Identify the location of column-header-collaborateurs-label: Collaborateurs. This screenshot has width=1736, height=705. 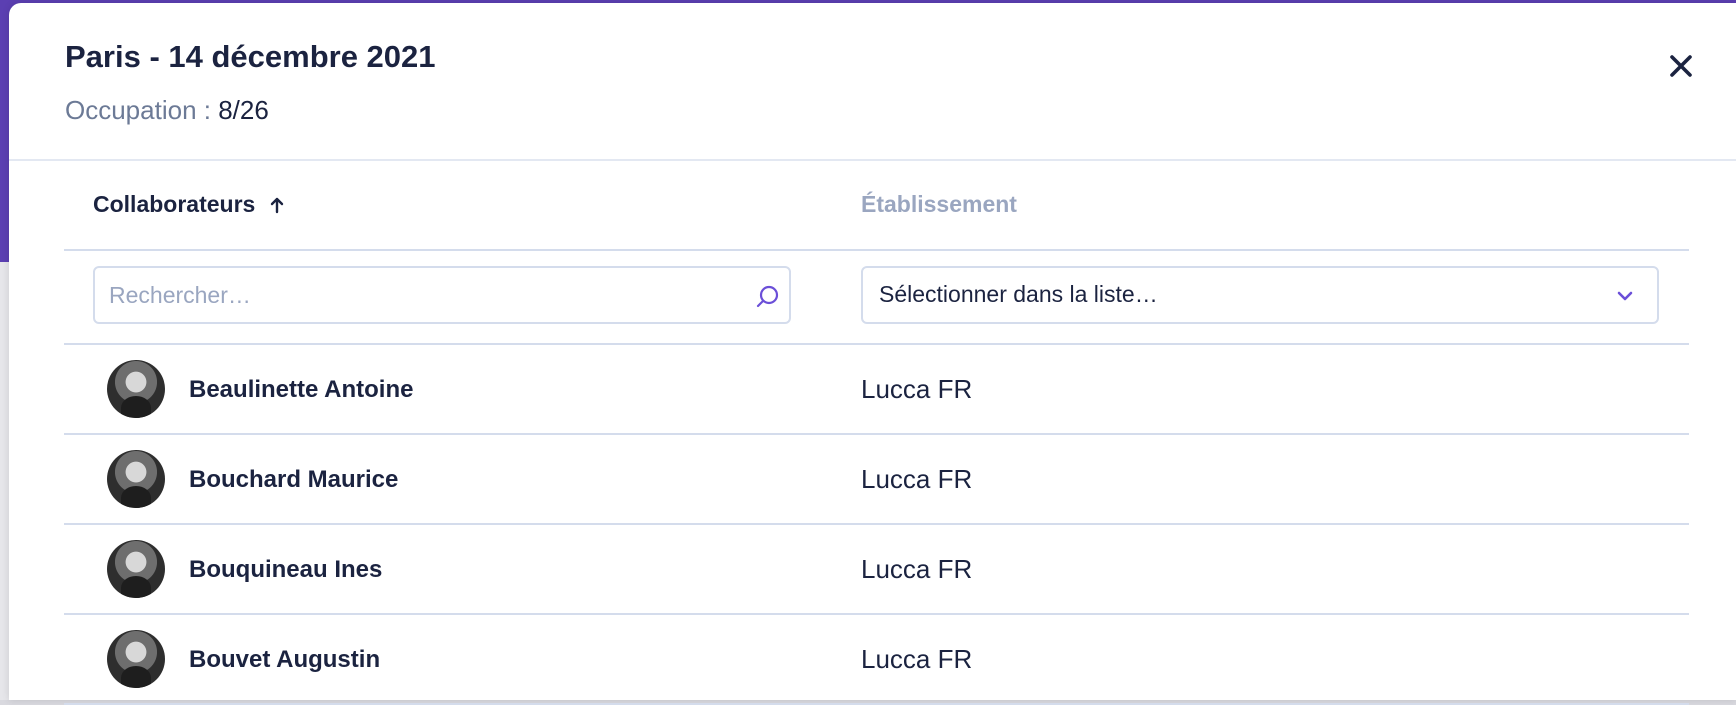
(174, 204).